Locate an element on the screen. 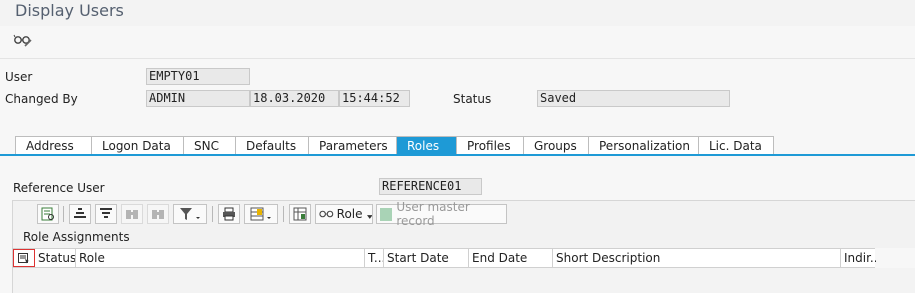  glasses-icon is located at coordinates (326, 214).